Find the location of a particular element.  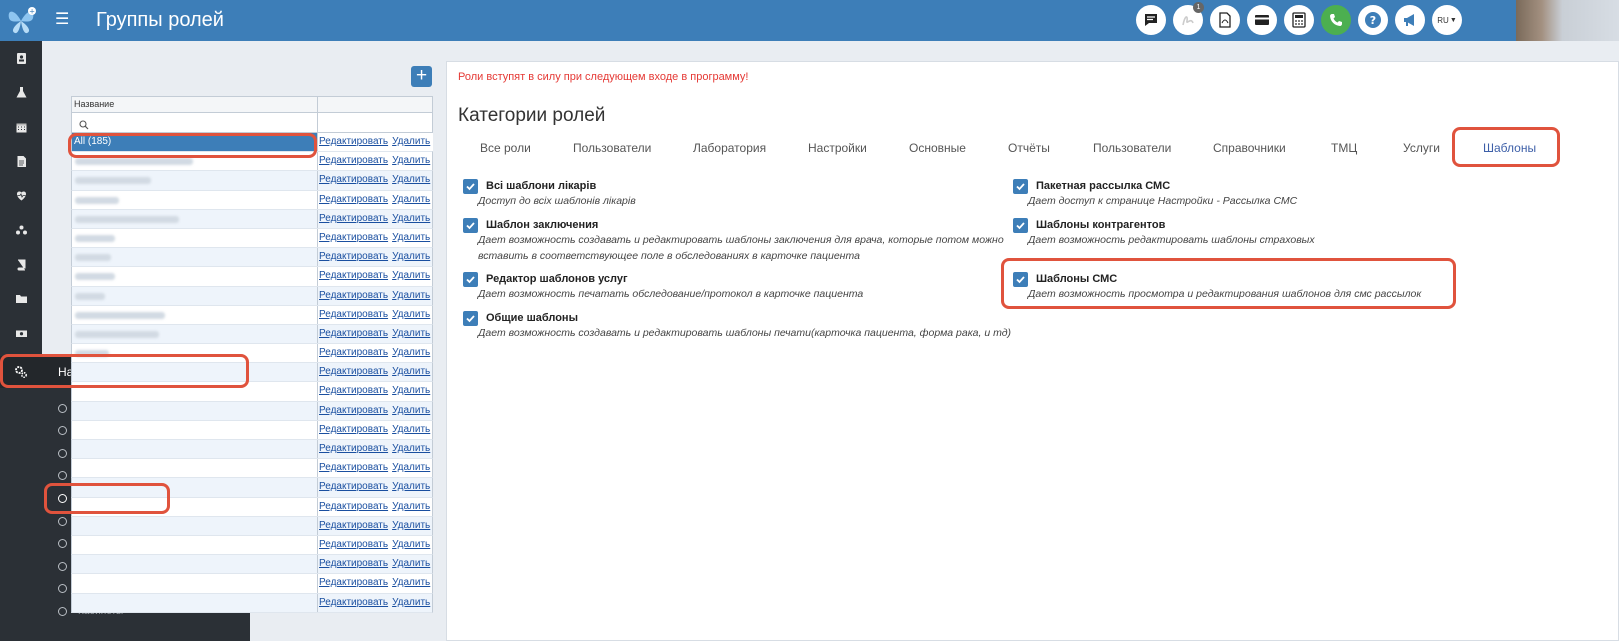

payment-card-button is located at coordinates (1262, 20).